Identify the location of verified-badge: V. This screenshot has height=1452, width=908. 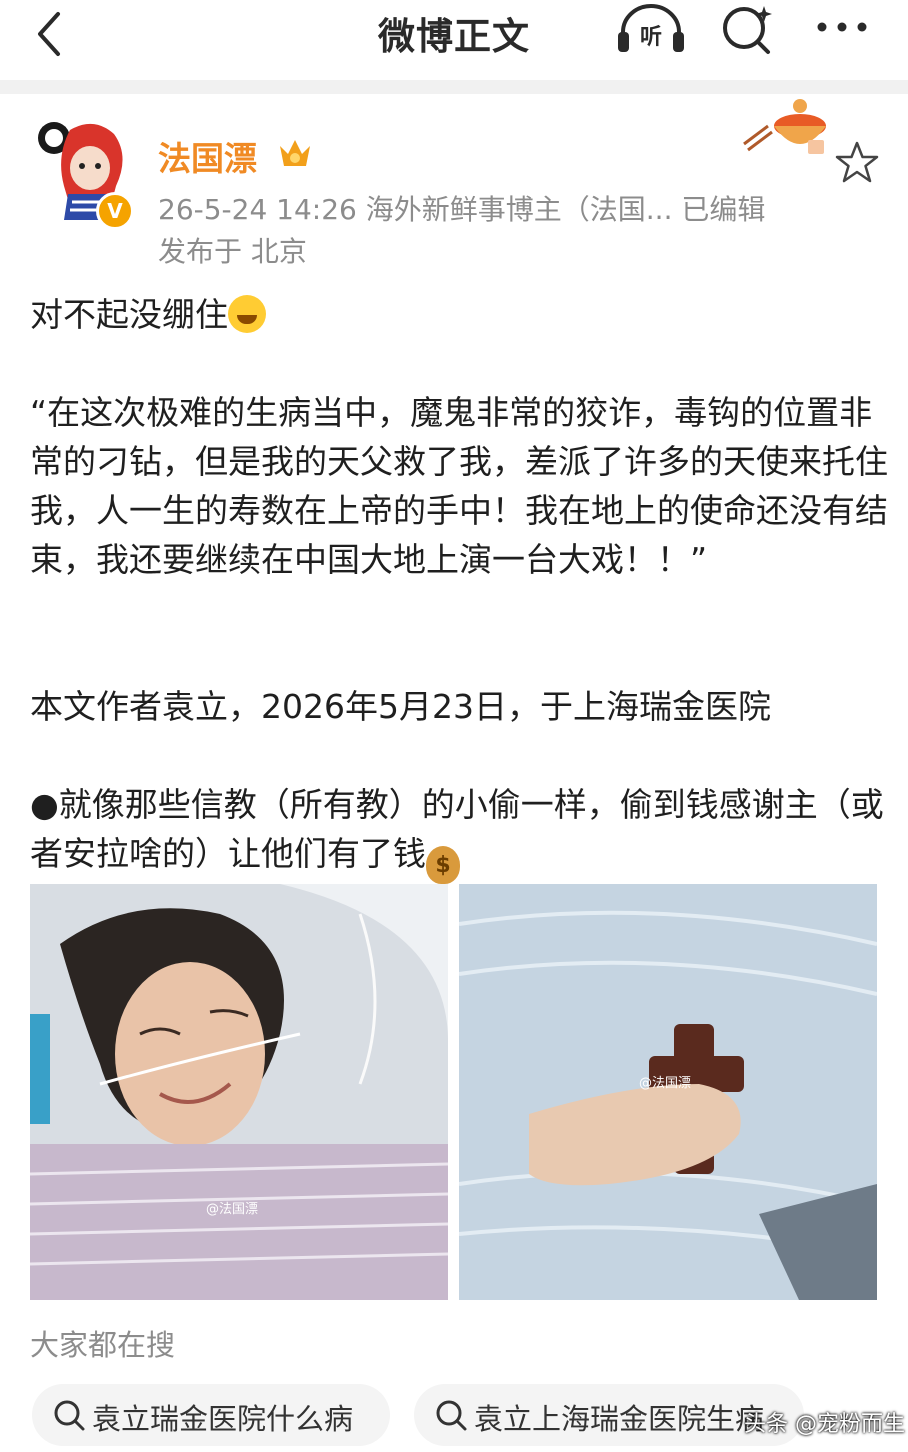
(115, 211).